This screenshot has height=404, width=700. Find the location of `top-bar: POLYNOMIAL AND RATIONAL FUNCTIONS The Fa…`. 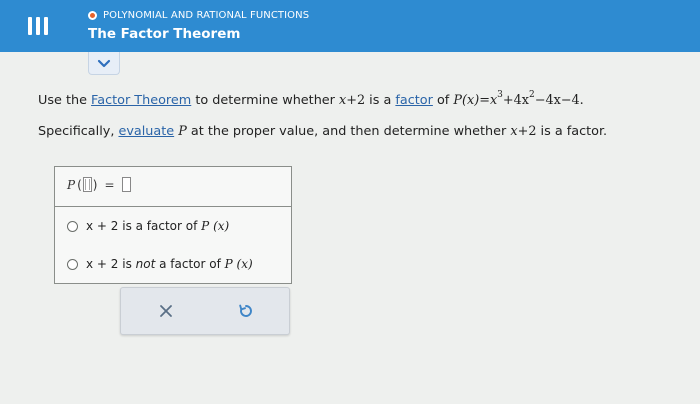

top-bar: POLYNOMIAL AND RATIONAL FUNCTIONS The Fa… is located at coordinates (350, 26).